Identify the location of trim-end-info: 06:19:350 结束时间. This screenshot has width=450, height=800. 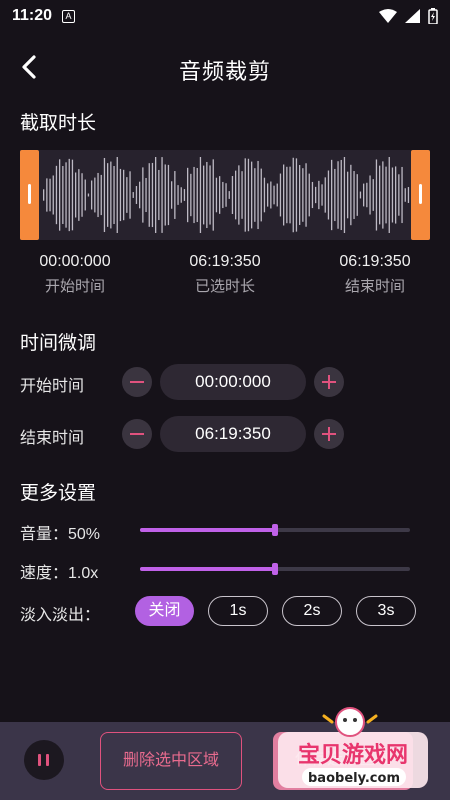
(375, 274).